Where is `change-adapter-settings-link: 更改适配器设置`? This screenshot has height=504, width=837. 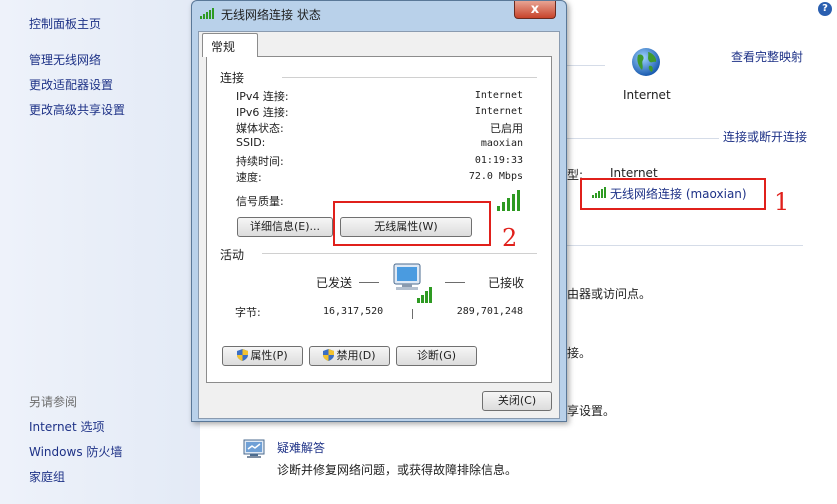
change-adapter-settings-link: 更改适配器设置 is located at coordinates (71, 84).